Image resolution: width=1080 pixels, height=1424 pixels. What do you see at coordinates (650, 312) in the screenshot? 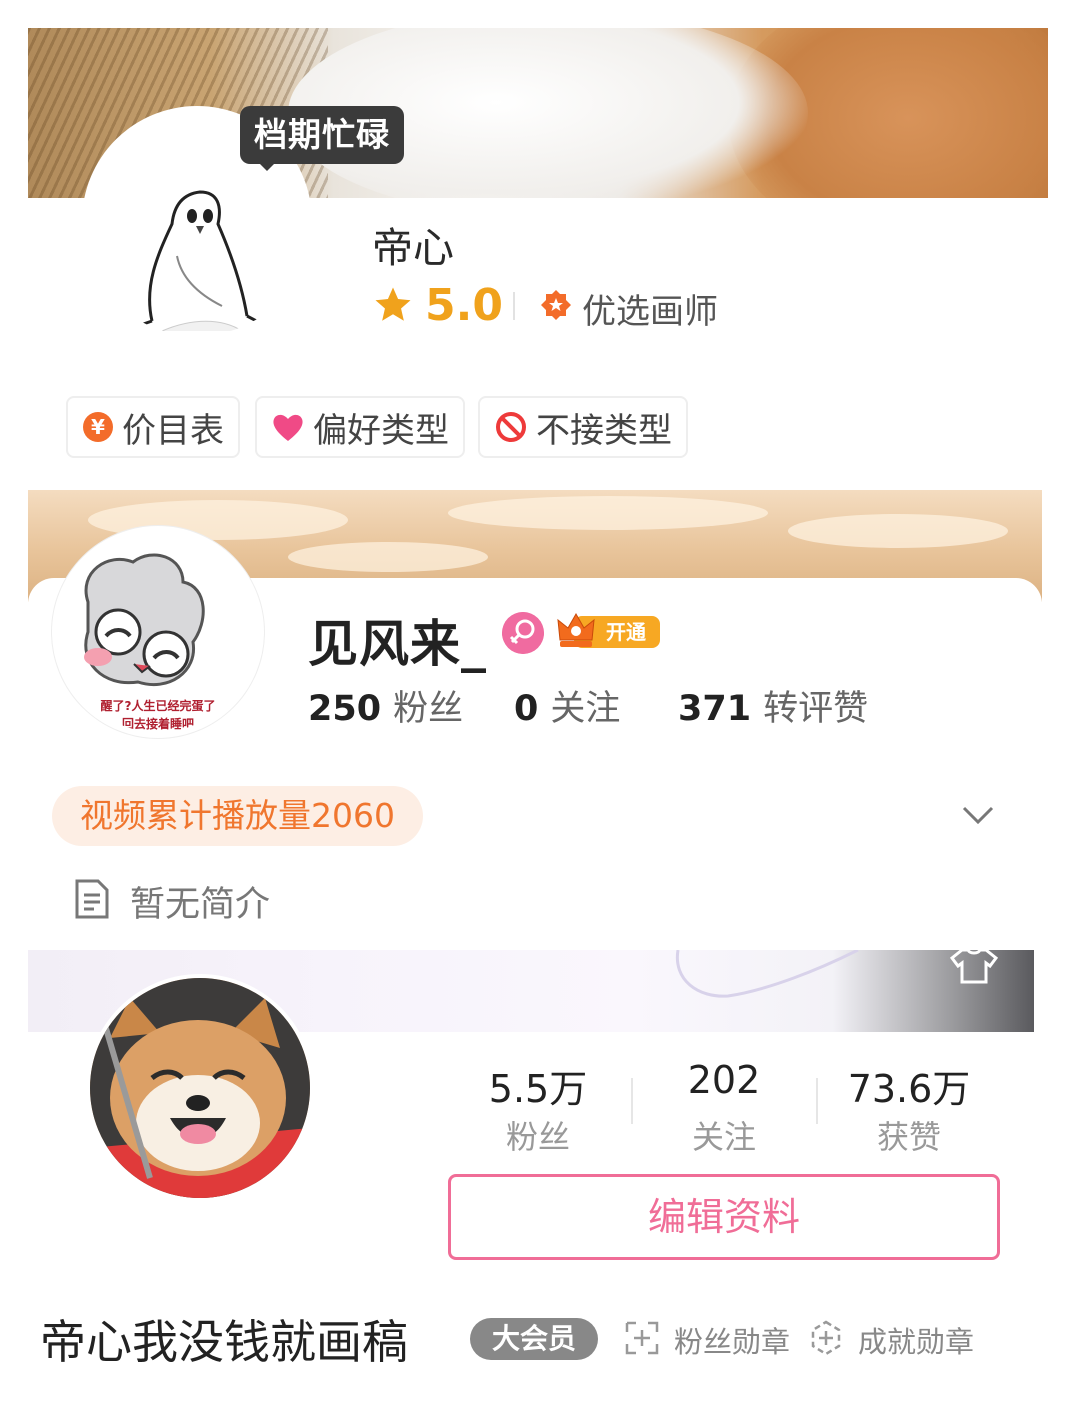
I see `certified-badge-label: 优选画师` at bounding box center [650, 312].